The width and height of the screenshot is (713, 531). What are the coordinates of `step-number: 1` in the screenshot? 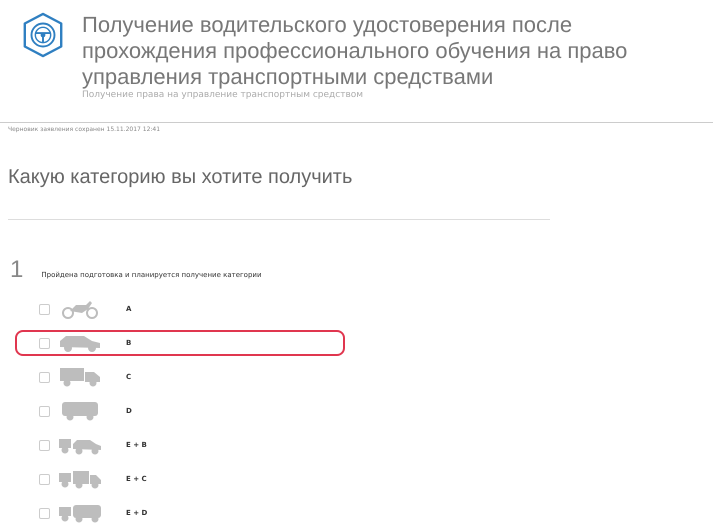 It's located at (17, 270).